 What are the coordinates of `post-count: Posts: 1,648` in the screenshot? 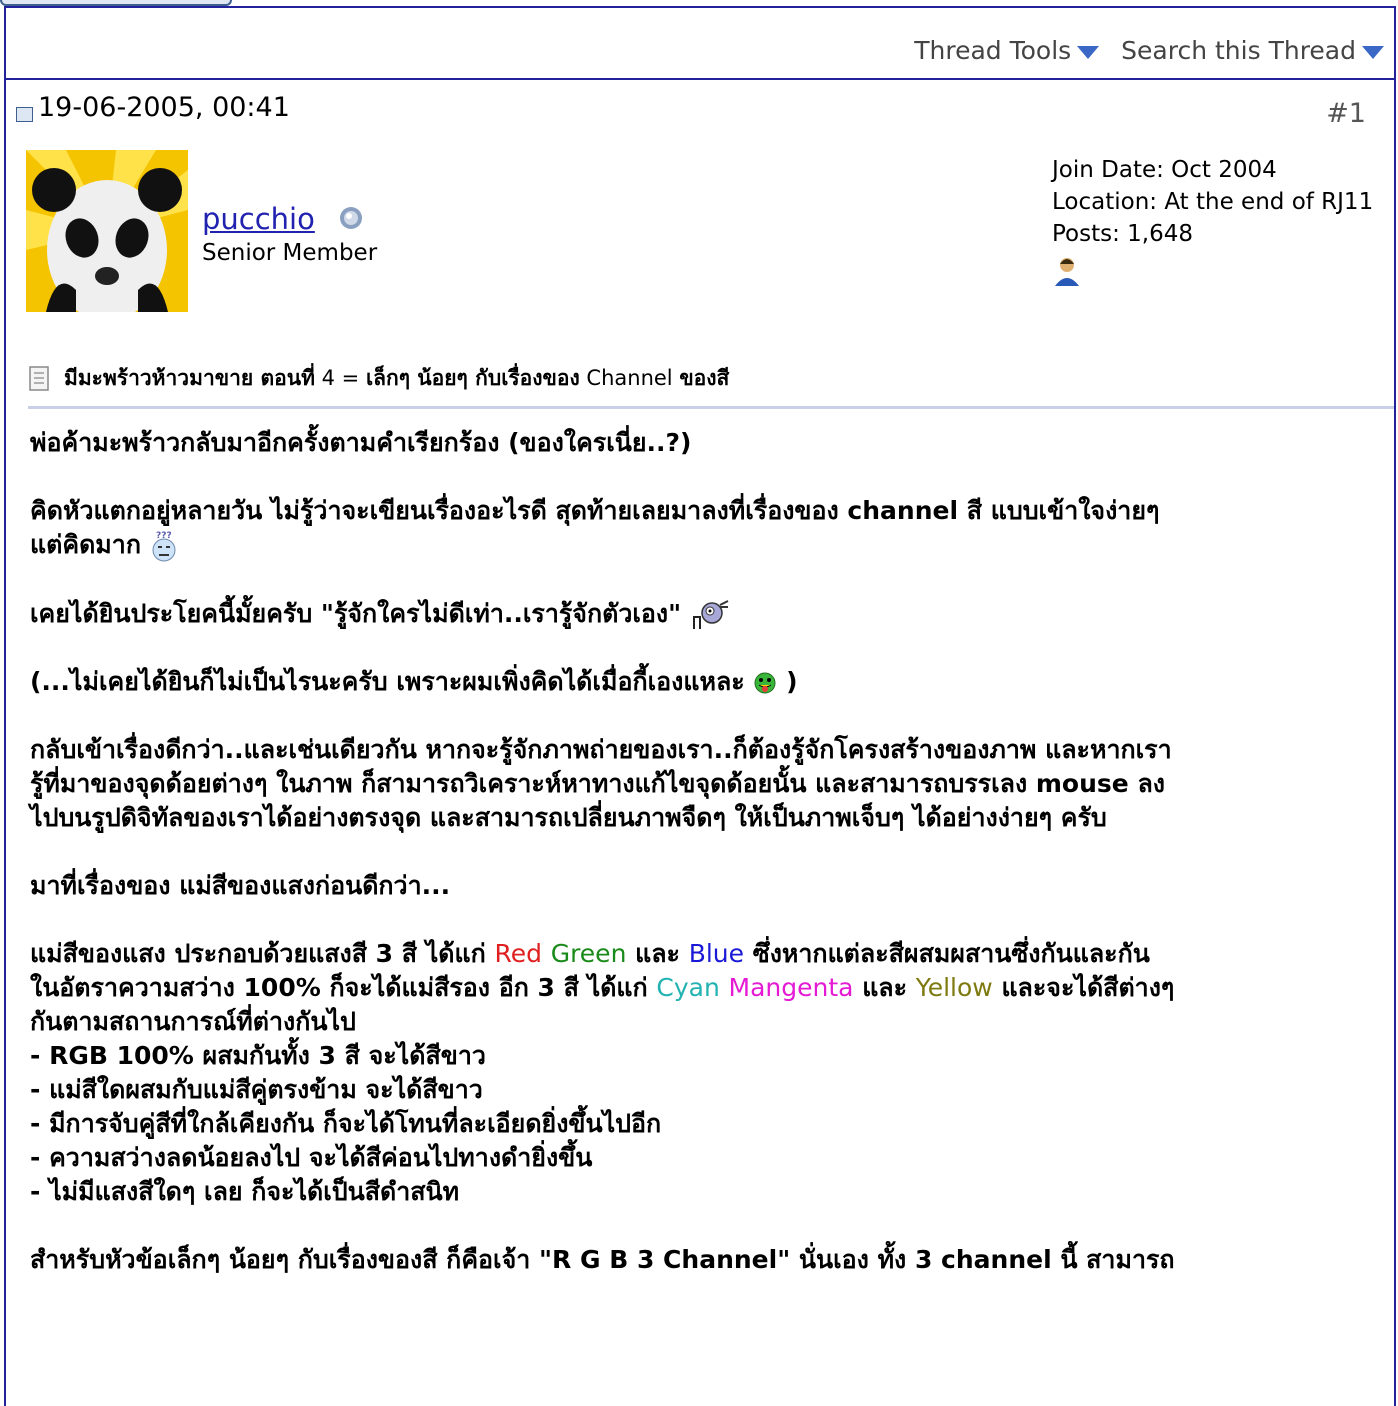 It's located at (1123, 234).